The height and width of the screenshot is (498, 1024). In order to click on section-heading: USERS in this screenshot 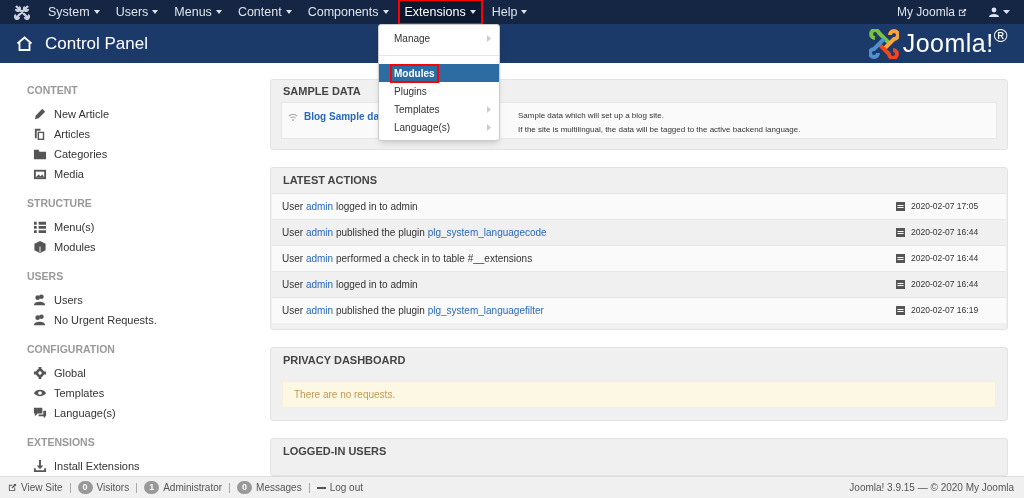, I will do `click(46, 276)`.